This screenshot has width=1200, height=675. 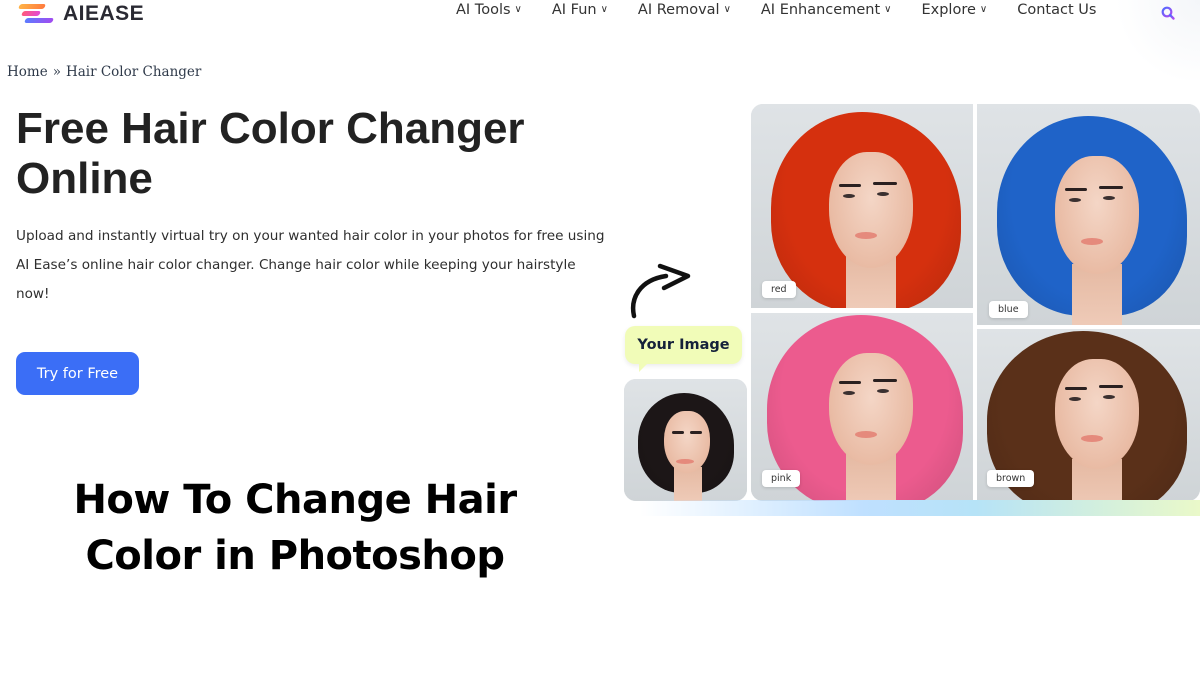 I want to click on color-tag: brown, so click(x=1011, y=478).